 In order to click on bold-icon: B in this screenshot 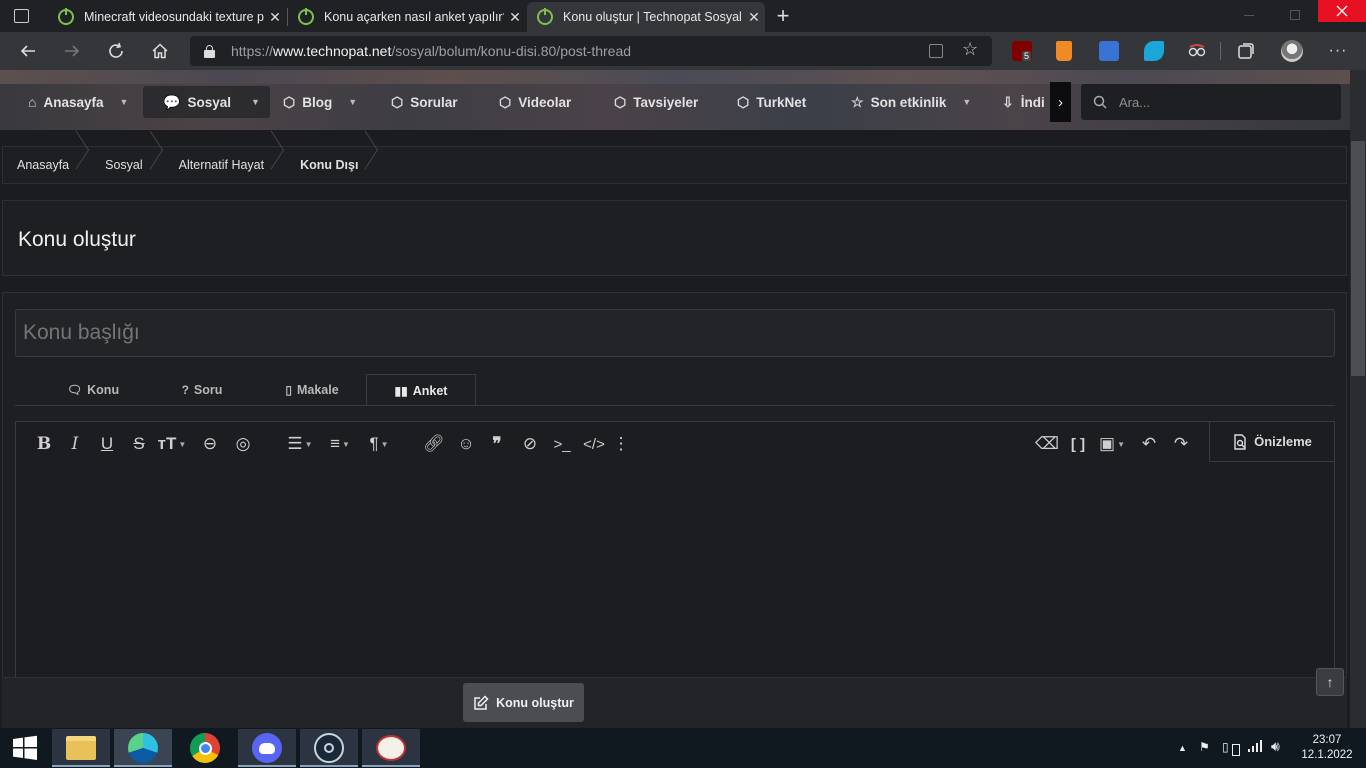, I will do `click(44, 444)`.